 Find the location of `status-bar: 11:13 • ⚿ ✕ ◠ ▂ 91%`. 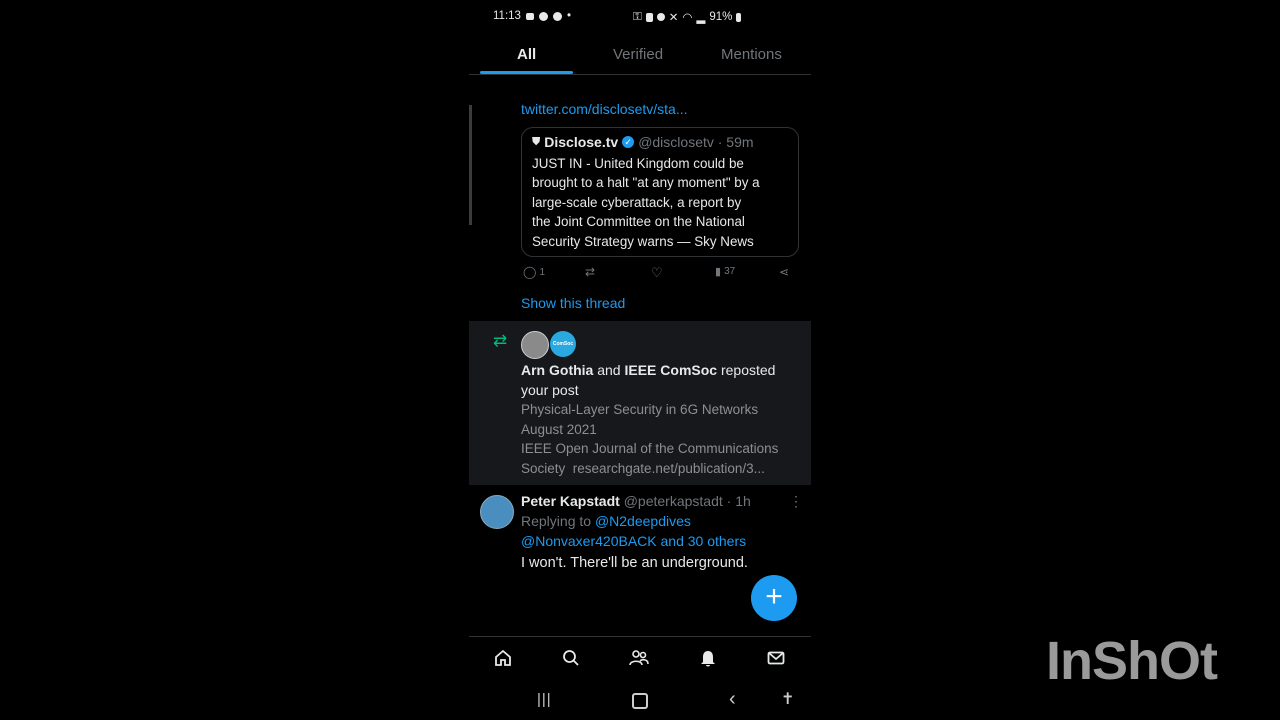

status-bar: 11:13 • ⚿ ✕ ◠ ▂ 91% is located at coordinates (640, 21).